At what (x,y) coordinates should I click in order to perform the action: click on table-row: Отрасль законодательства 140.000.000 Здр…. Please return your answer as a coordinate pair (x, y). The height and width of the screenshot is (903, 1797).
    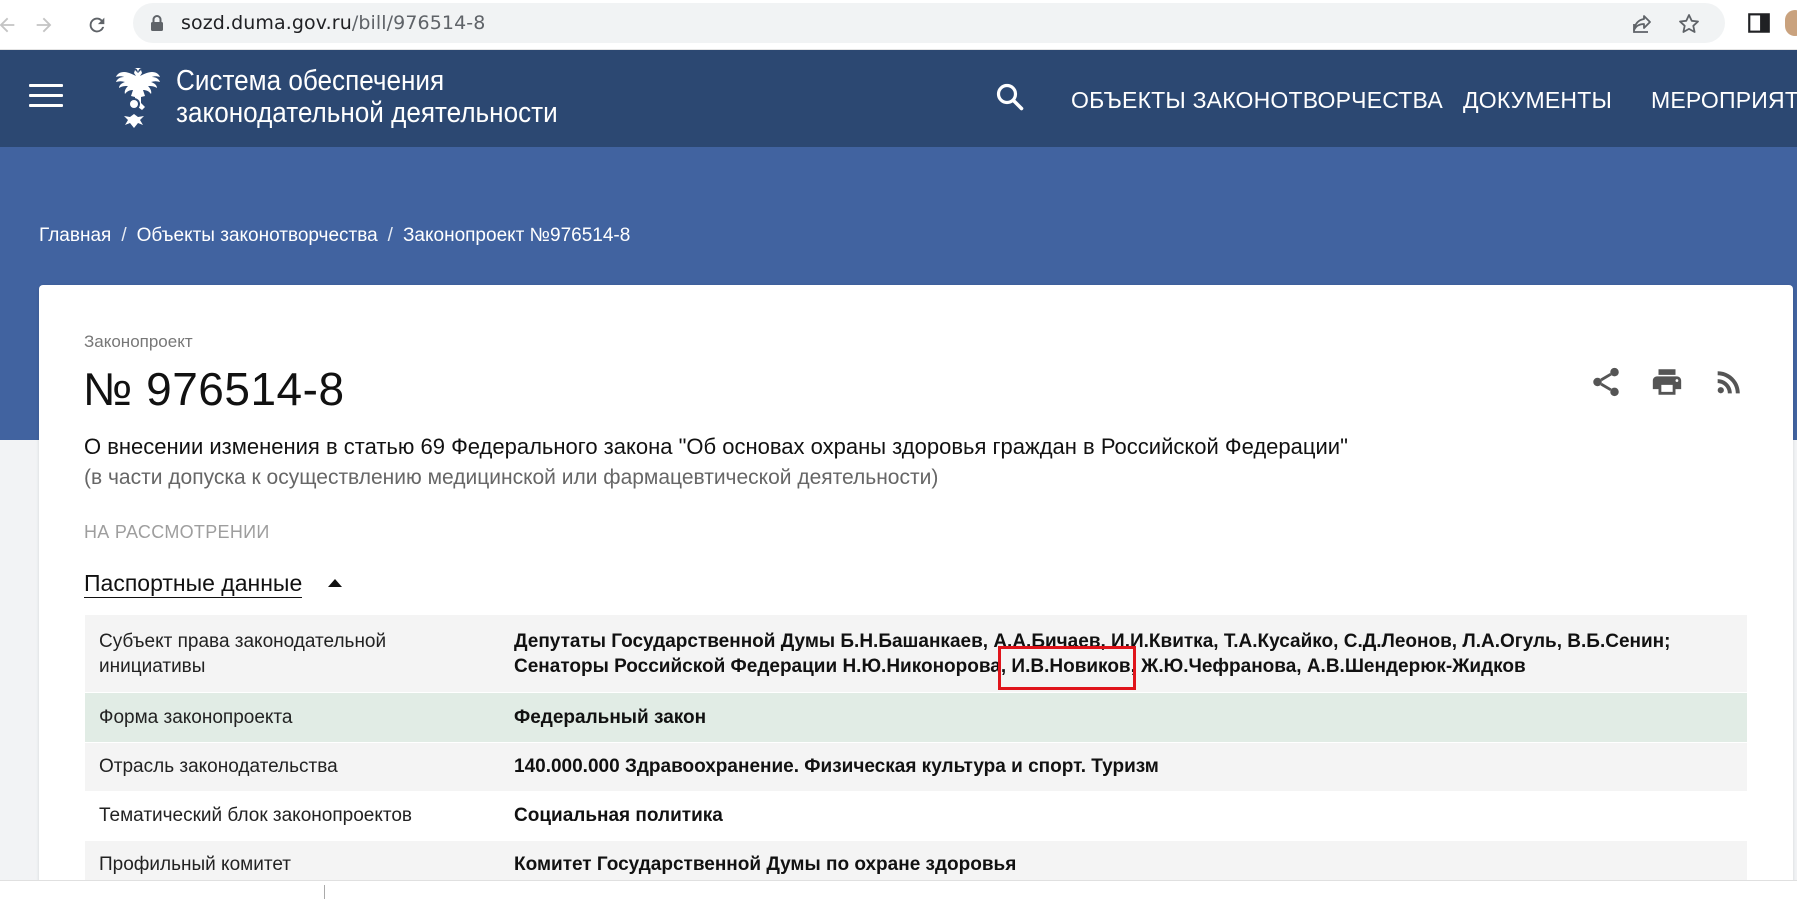
    Looking at the image, I should click on (916, 767).